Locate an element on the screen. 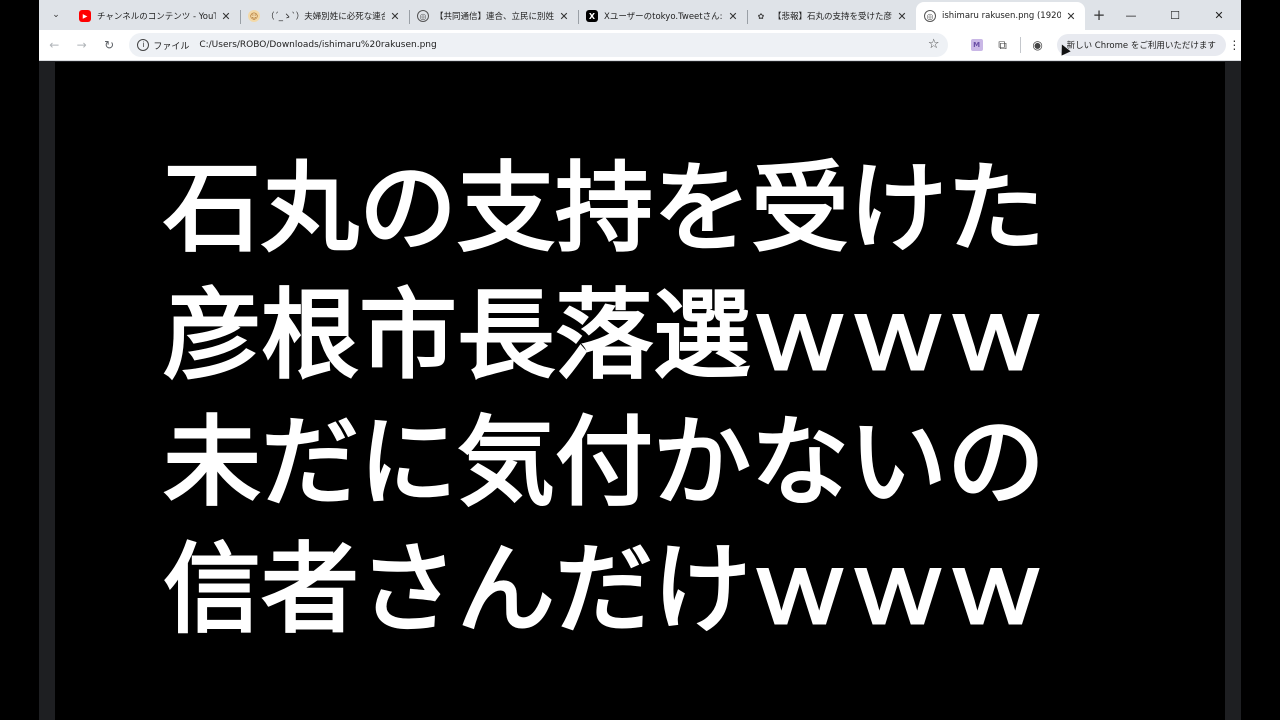 This screenshot has width=1280, height=720. puzzle-icon: ⧉ is located at coordinates (1002, 44).